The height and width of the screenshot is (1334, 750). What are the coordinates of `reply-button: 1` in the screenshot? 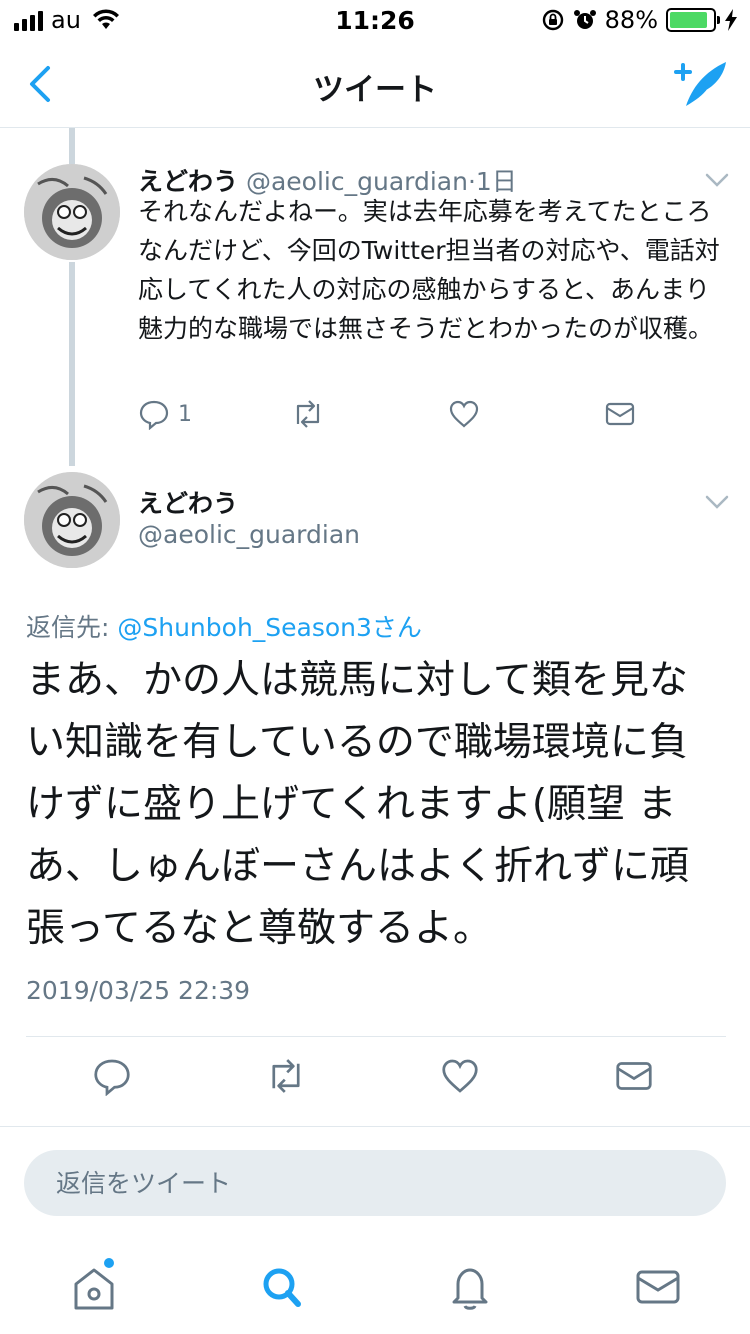 It's located at (165, 414).